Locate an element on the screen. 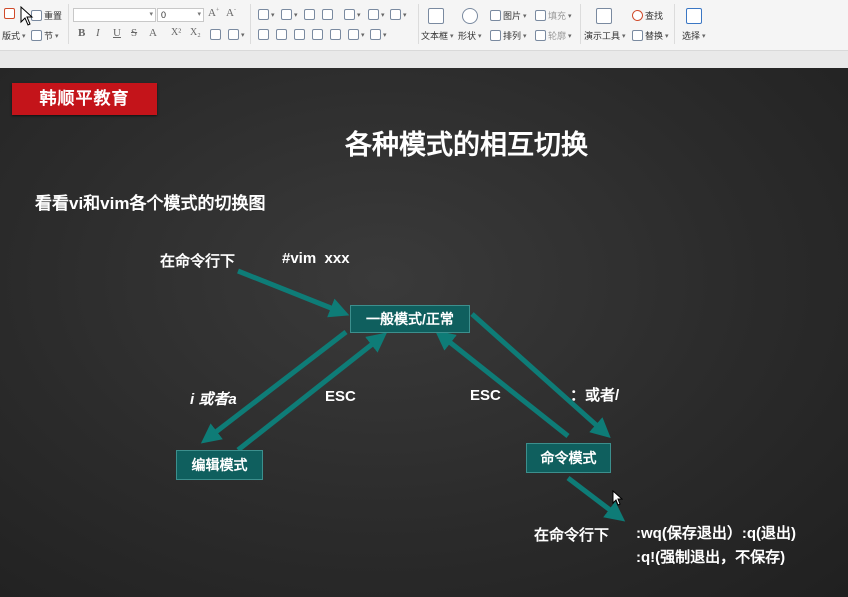  shapes-icon is located at coordinates (470, 16).